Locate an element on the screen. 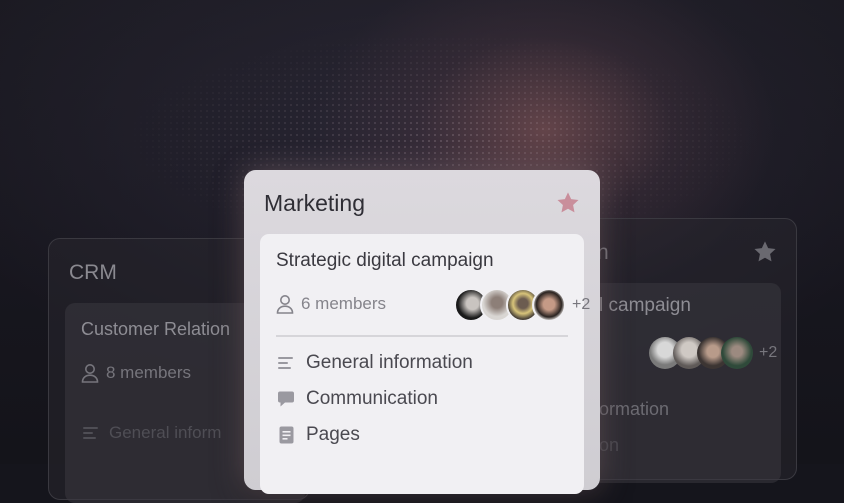  menu-pages-label: Pages is located at coordinates (333, 434).